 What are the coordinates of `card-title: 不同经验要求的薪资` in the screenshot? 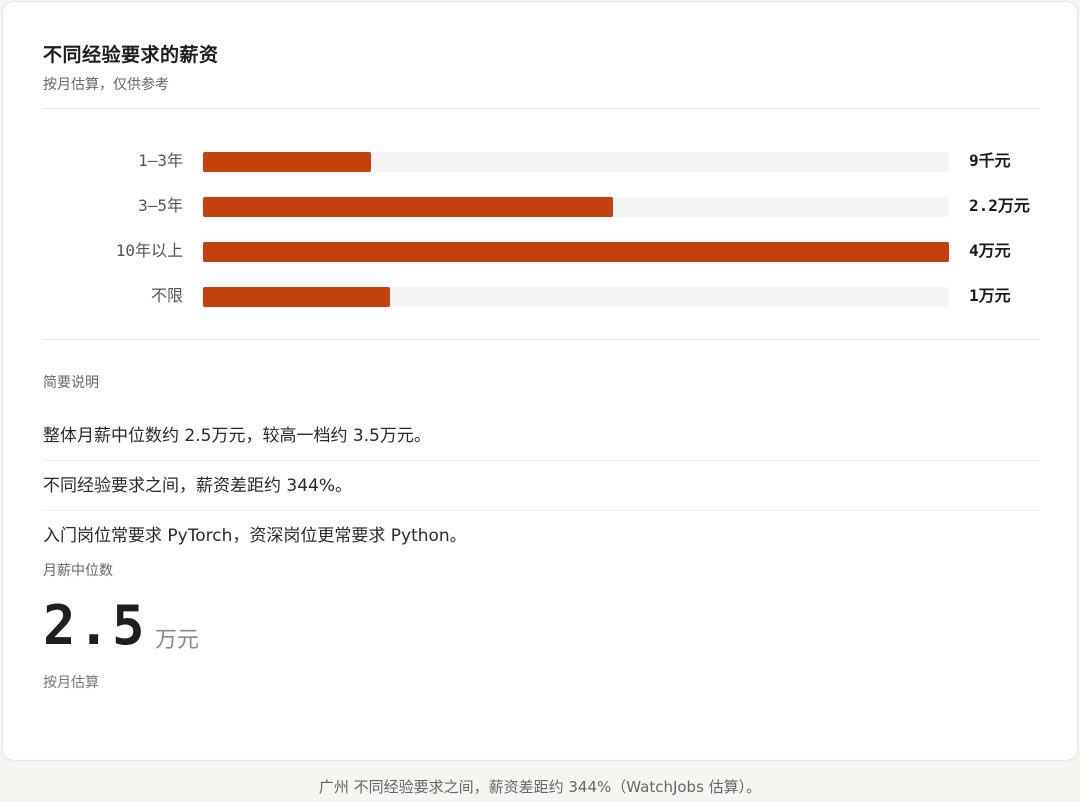 It's located at (131, 55).